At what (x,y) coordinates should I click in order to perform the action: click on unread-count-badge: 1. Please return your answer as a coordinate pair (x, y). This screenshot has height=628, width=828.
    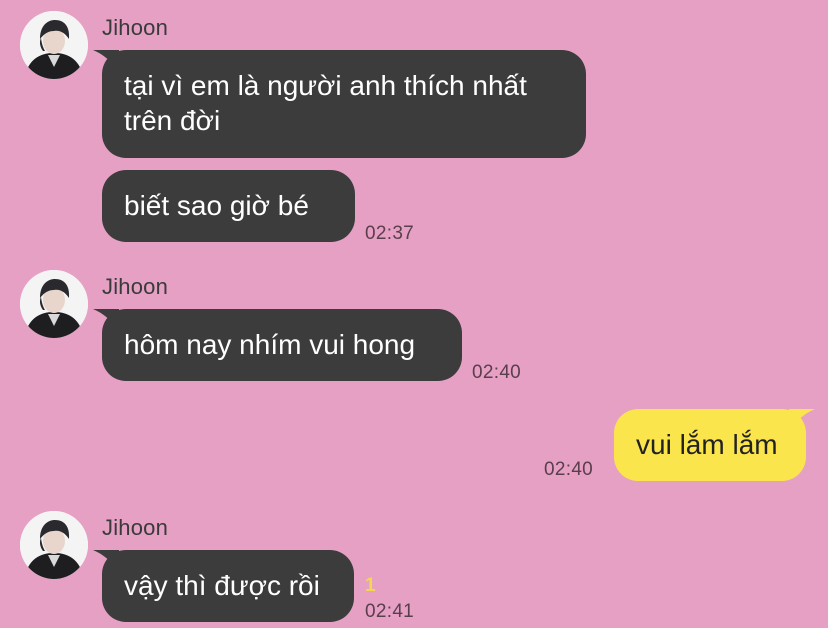
    Looking at the image, I should click on (370, 585).